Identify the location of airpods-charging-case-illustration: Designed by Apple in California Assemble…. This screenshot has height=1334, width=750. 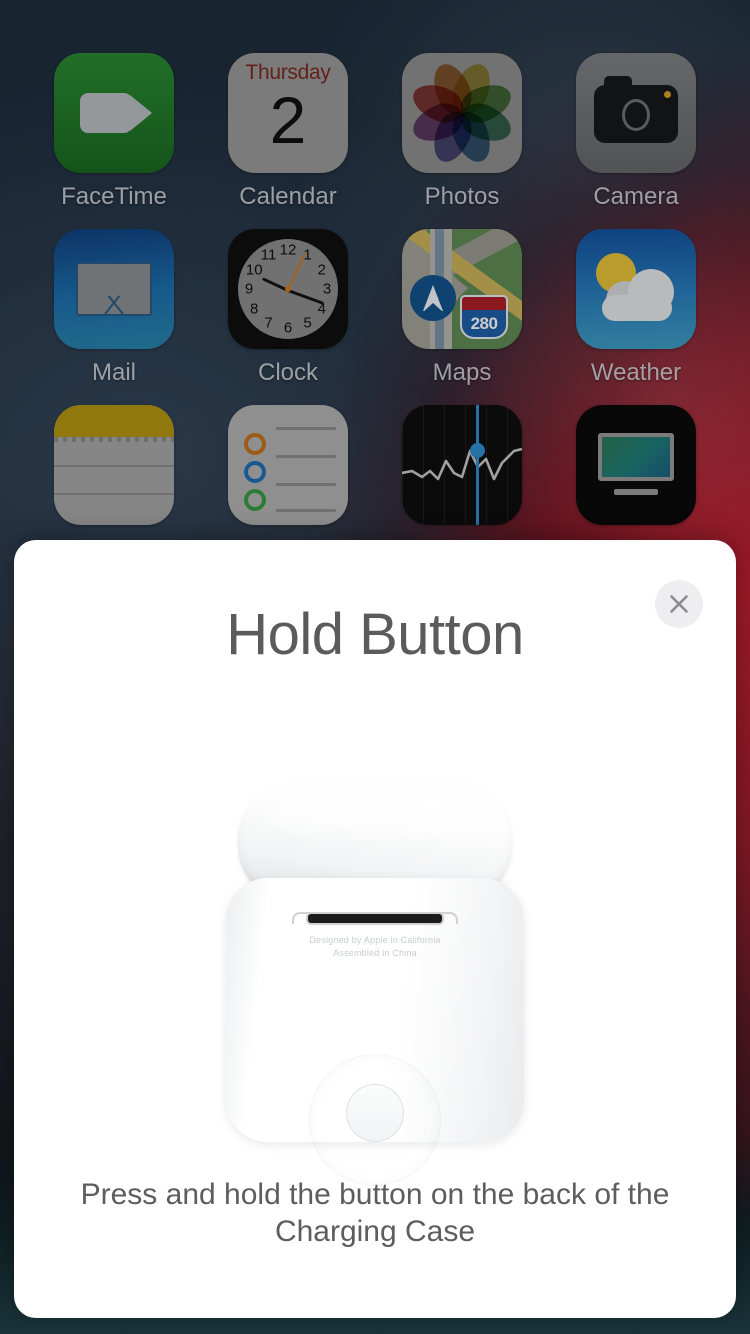
(375, 984).